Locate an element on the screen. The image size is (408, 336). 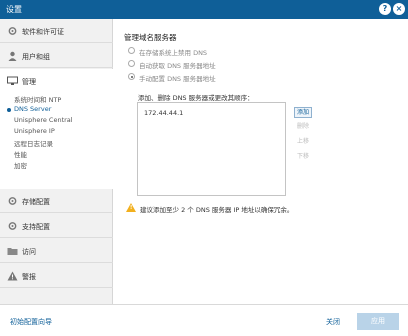
warning-text: 建议添加至少 2 个 DNS 服务器 IP 地址以确保冗余。 is located at coordinates (217, 210).